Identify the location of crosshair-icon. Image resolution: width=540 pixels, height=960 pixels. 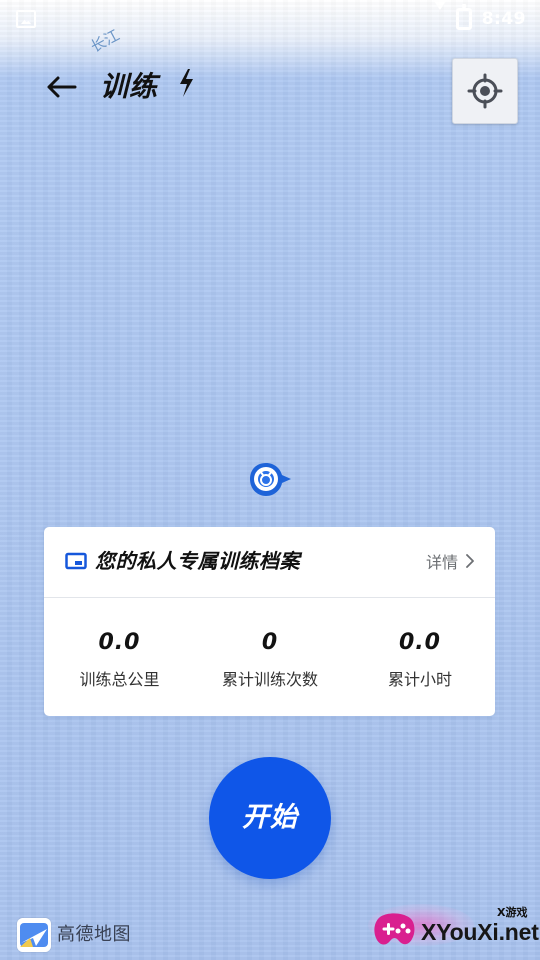
(485, 91).